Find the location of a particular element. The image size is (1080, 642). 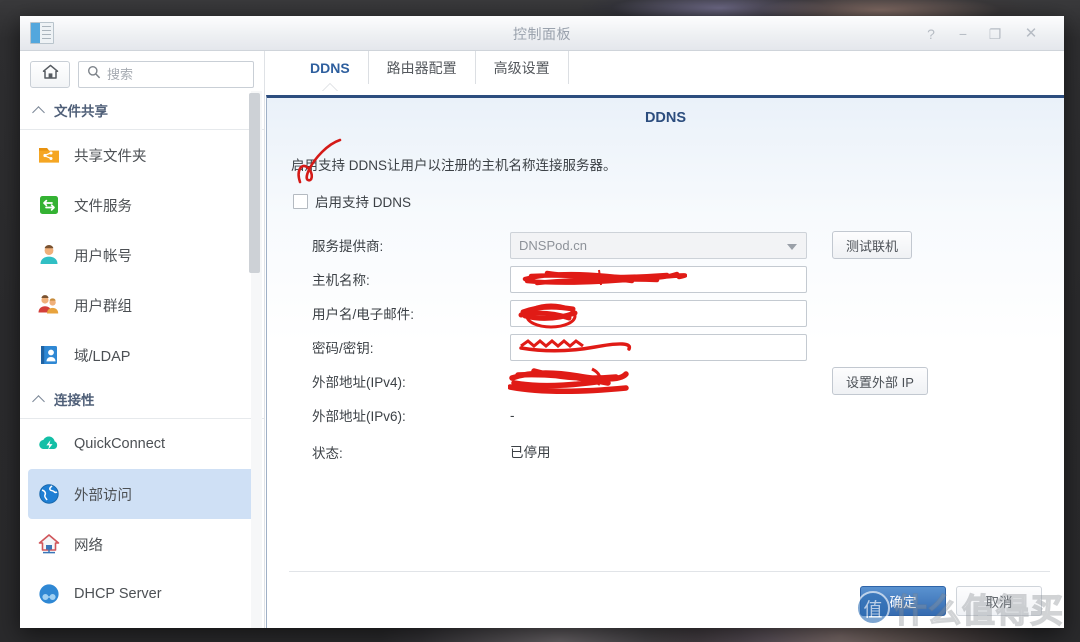

label-status: 状态: is located at coordinates (327, 453).